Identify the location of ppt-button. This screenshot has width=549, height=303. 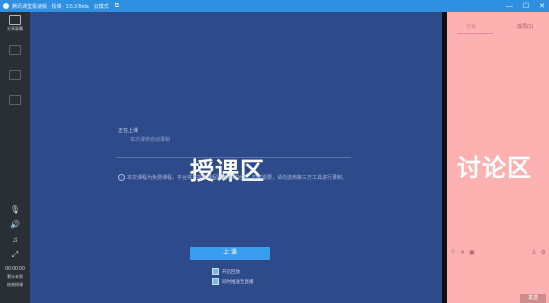
(15, 50).